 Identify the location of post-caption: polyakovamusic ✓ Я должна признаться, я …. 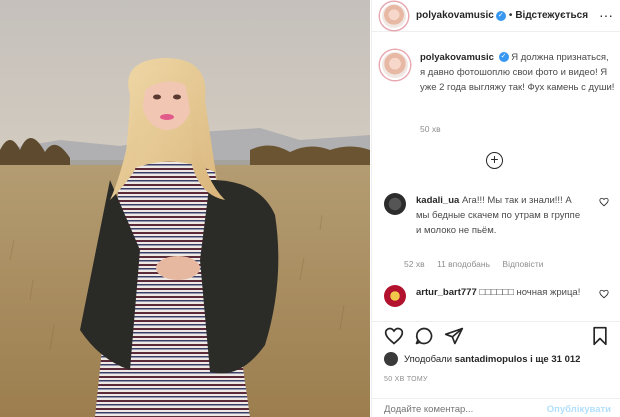
(497, 72).